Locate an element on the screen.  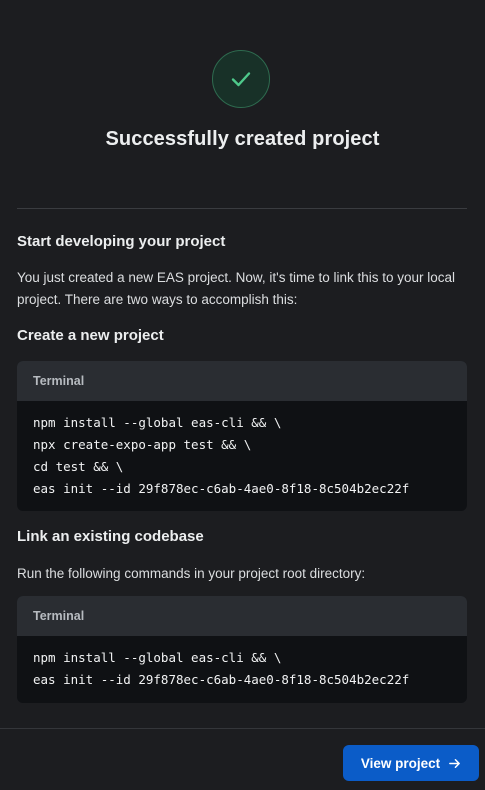
footer-divider is located at coordinates (242, 728).